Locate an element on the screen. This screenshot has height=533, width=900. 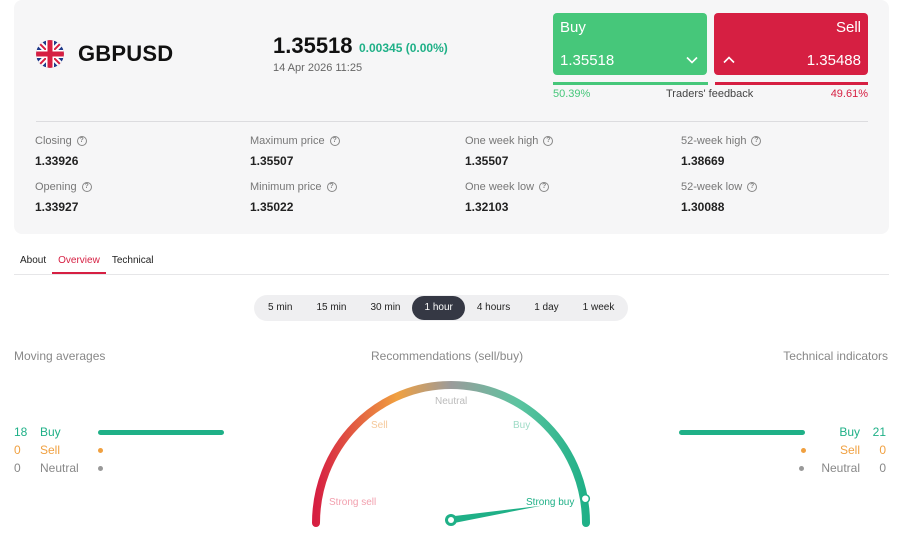
ma-row-neutral: 0 Neutral is located at coordinates (58, 468).